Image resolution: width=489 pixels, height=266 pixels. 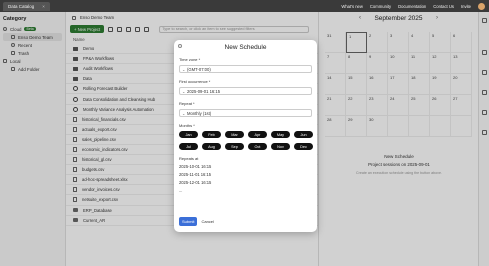 What do you see at coordinates (303, 146) in the screenshot?
I see `month-toggle-dec: Dec` at bounding box center [303, 146].